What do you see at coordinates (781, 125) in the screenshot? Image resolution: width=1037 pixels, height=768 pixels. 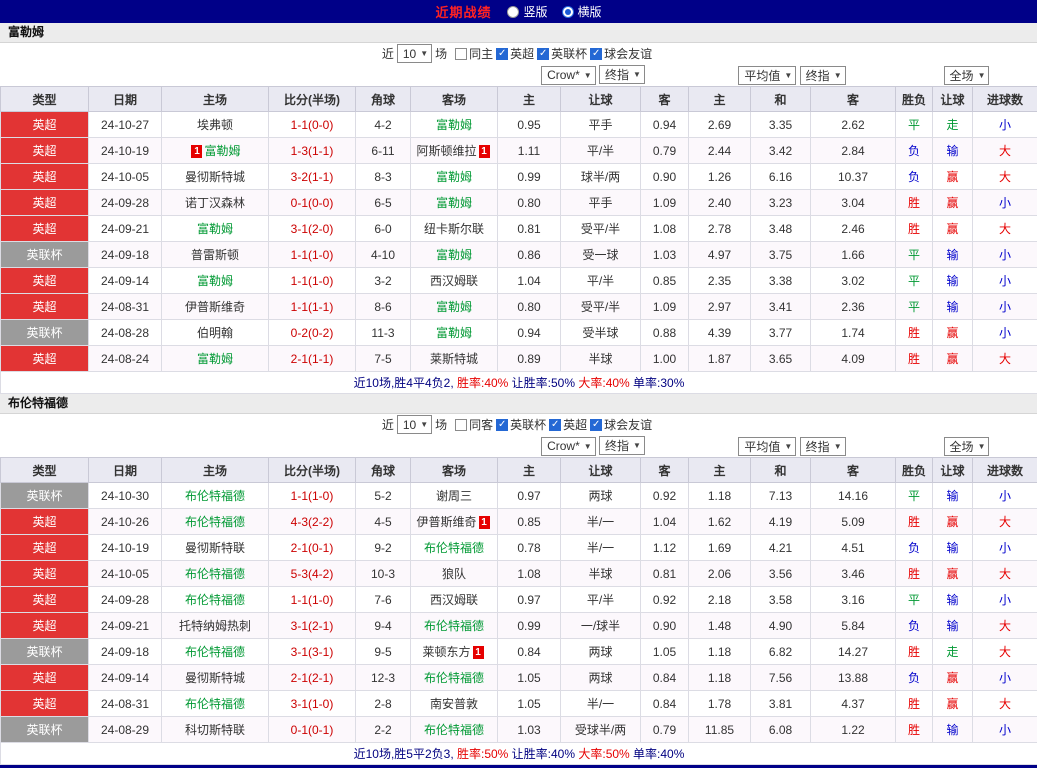 I see `avg-draw-cell: 3.35` at bounding box center [781, 125].